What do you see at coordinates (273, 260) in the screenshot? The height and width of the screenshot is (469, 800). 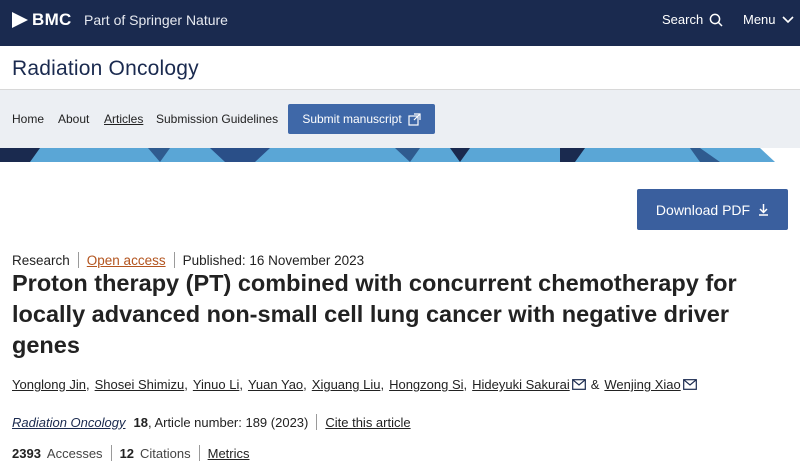 I see `published-date: Published: 16 November 2023` at bounding box center [273, 260].